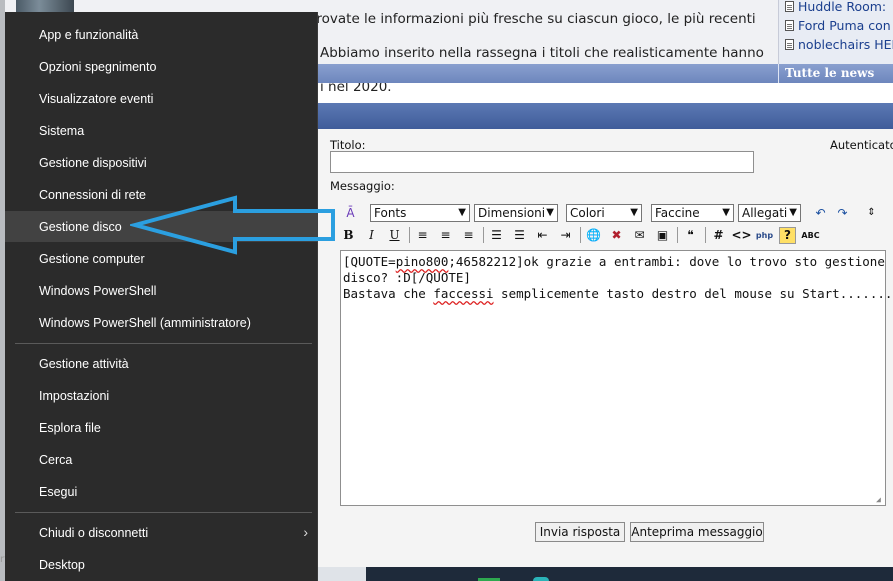 The width and height of the screenshot is (893, 581). What do you see at coordinates (232, 225) in the screenshot?
I see `annotation-arrow-icon` at bounding box center [232, 225].